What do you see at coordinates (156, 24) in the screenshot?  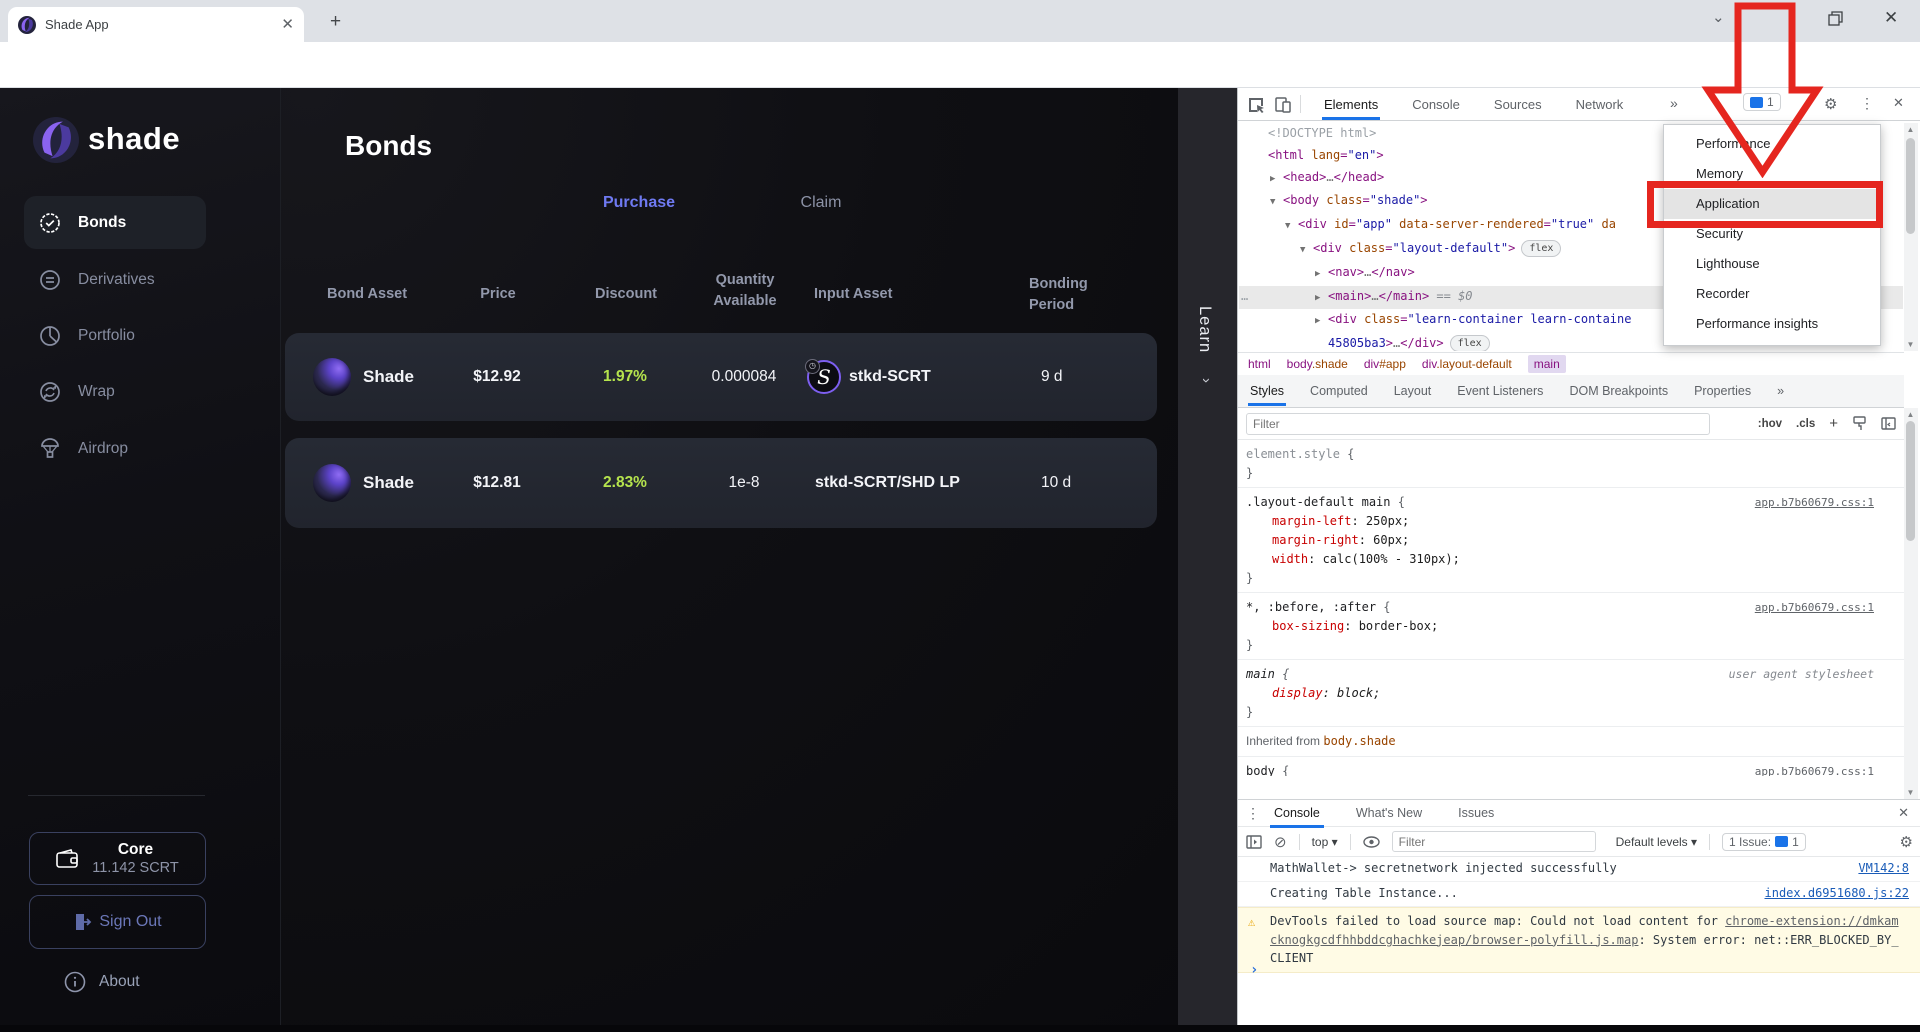 I see `browser-tab: Shade App ✕` at bounding box center [156, 24].